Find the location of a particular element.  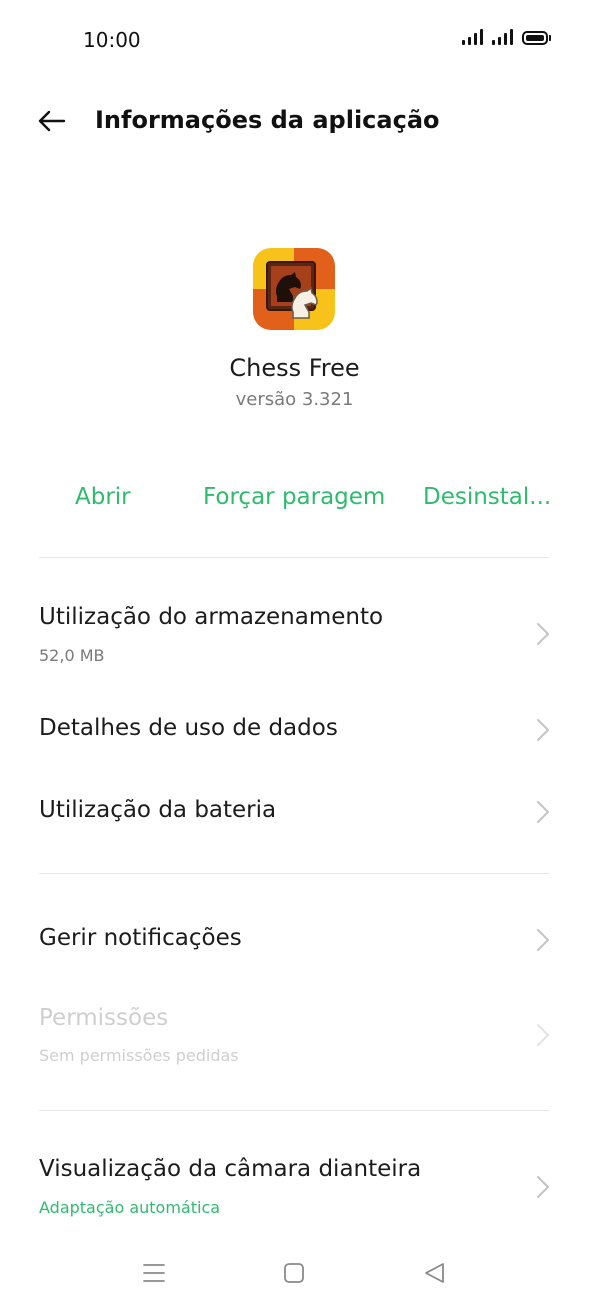

force-stop-button: Forçar paragem is located at coordinates (294, 497).